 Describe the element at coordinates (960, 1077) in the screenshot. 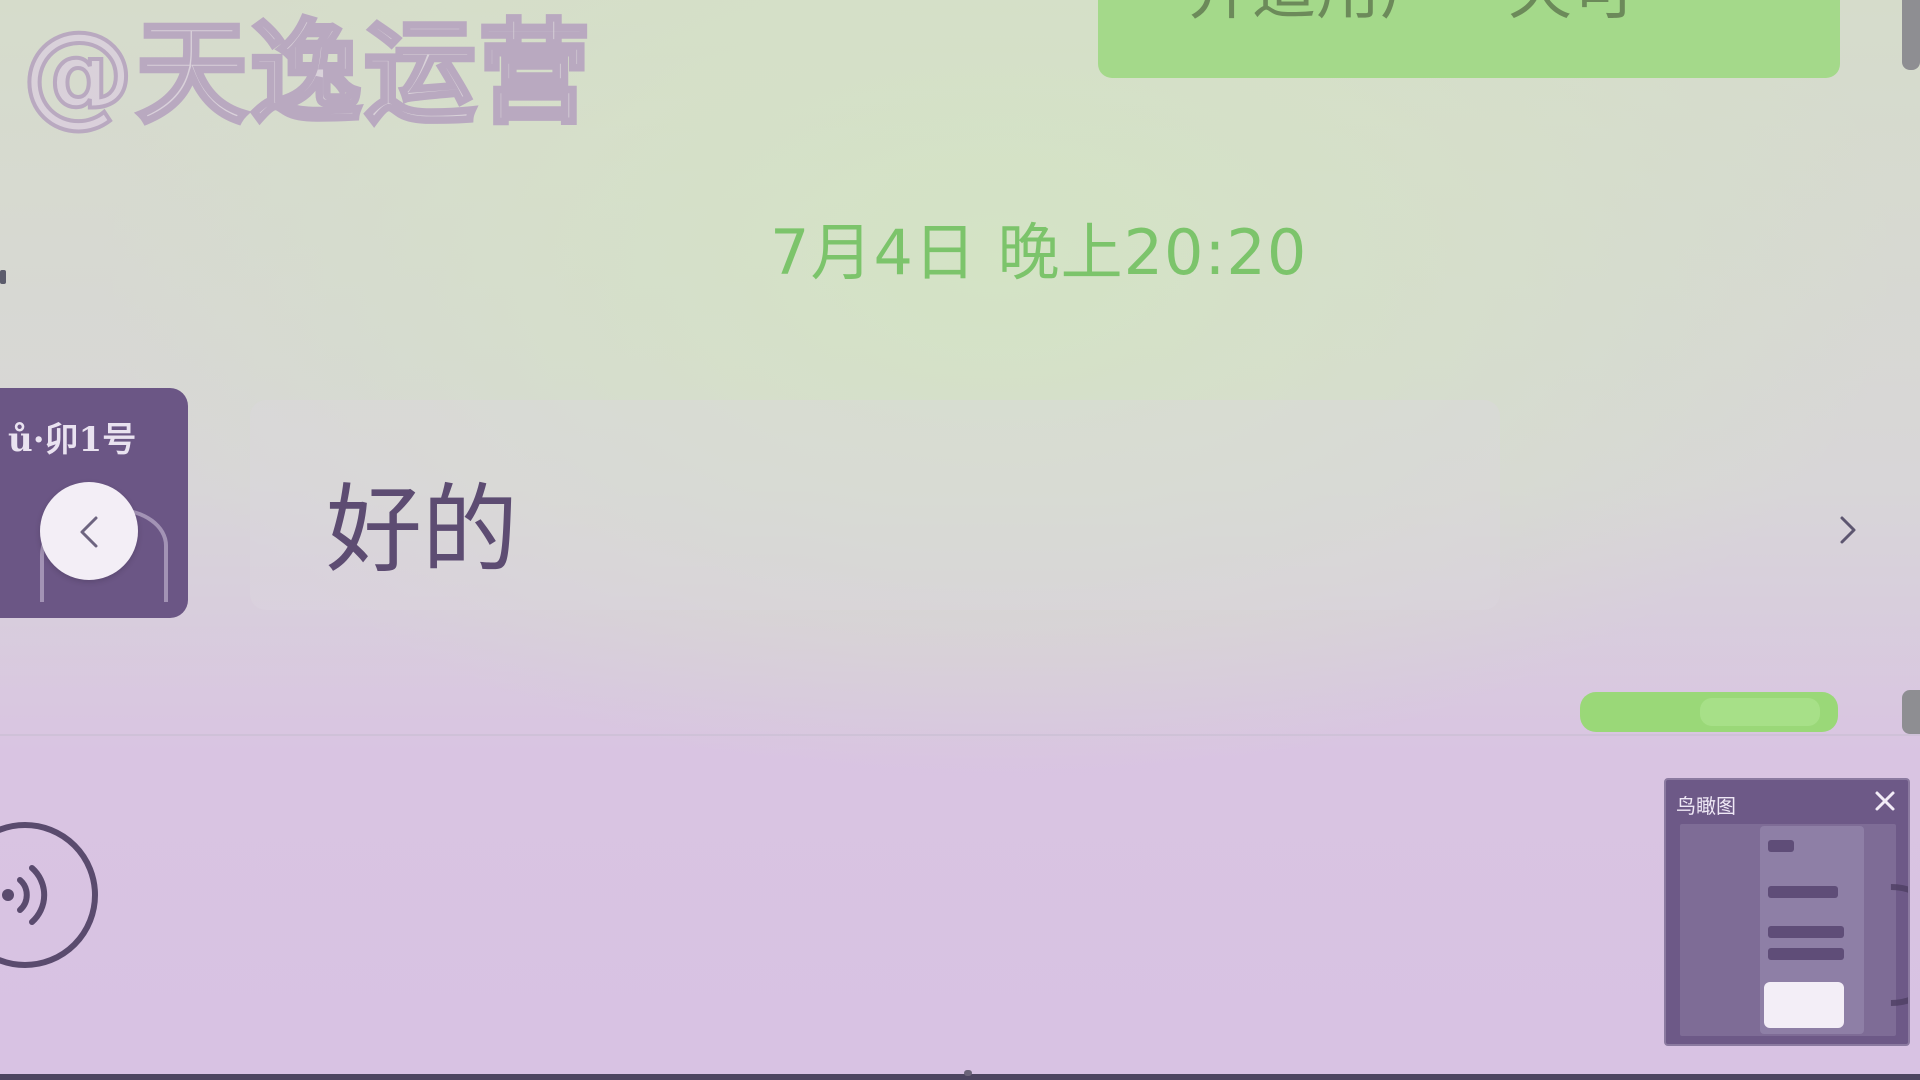

I see `bottom-bar` at that location.